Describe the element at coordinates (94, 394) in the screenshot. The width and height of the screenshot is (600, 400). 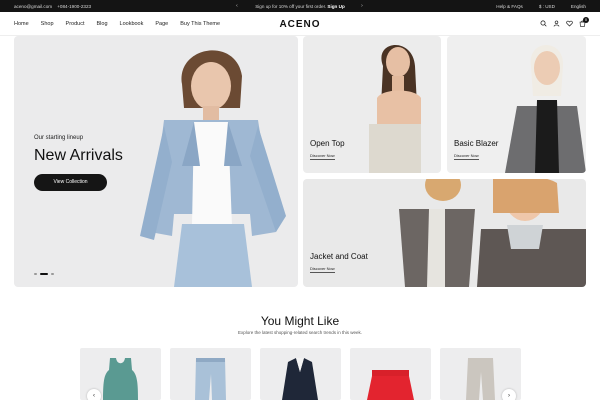
I see `carousel-prev-button: ‹` at that location.